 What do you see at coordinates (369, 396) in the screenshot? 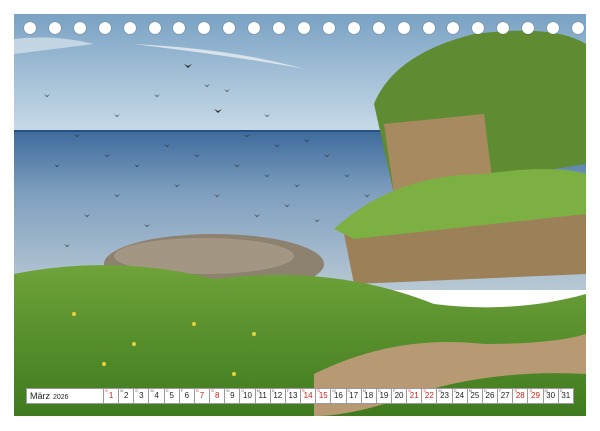
I see `day-cell: M 18` at bounding box center [369, 396].